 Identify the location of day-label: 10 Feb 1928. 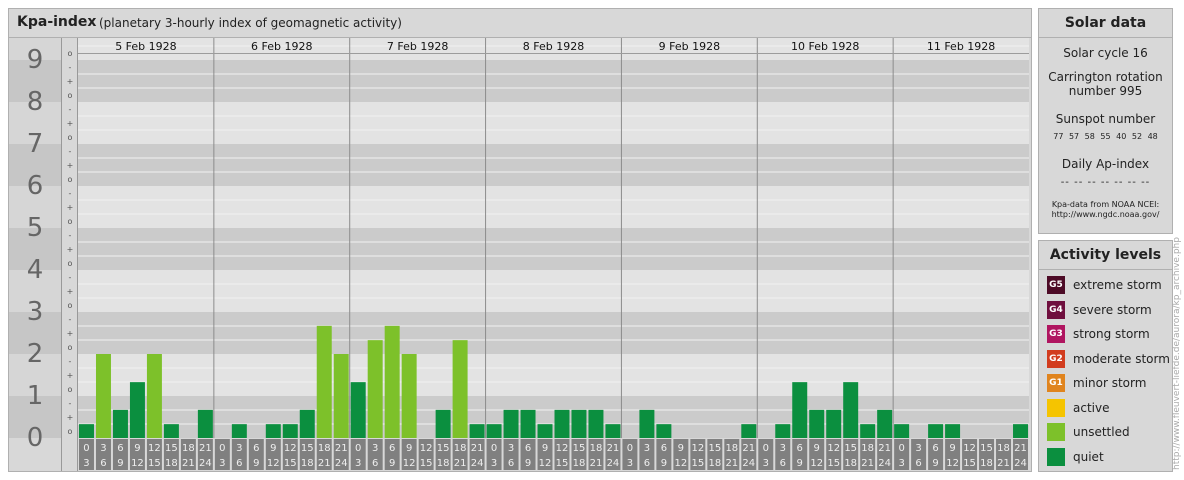
(825, 46).